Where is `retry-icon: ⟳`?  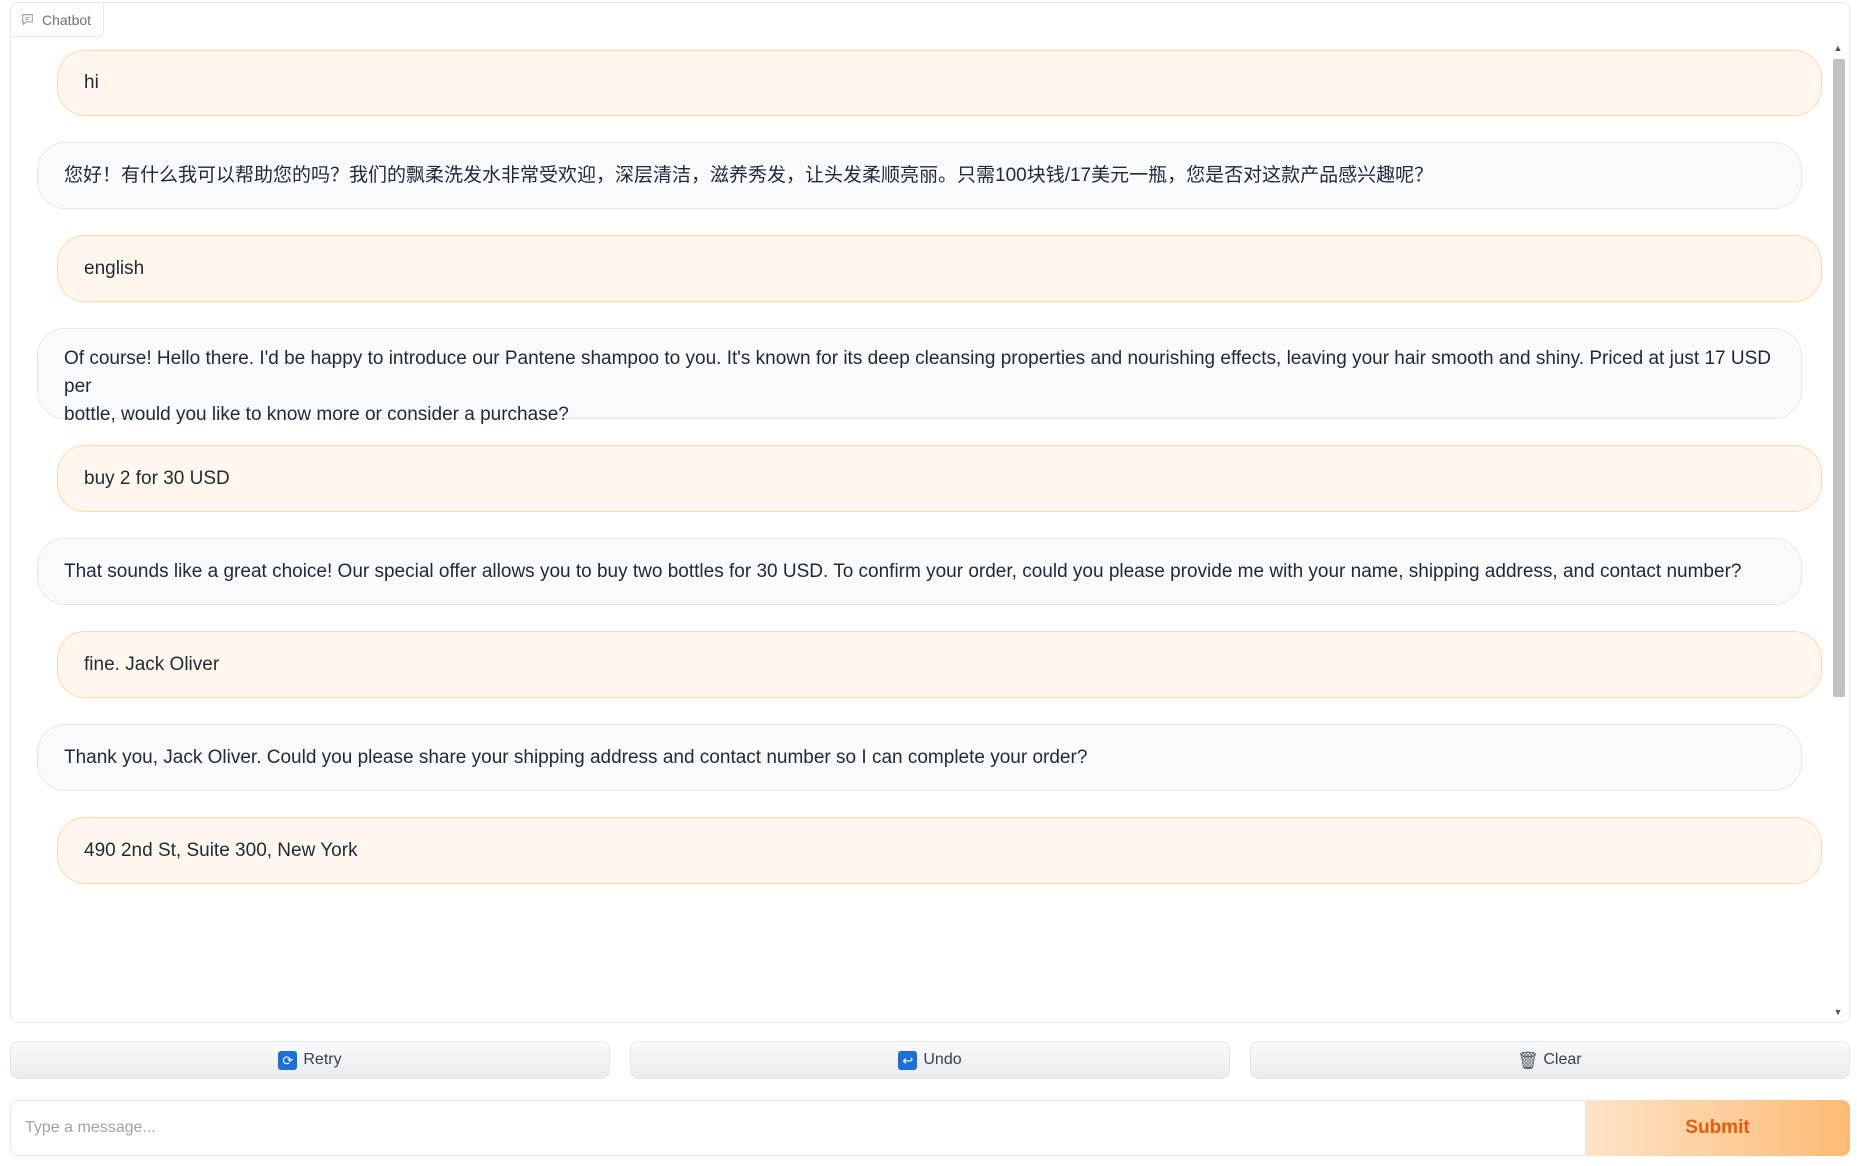 retry-icon: ⟳ is located at coordinates (288, 1060).